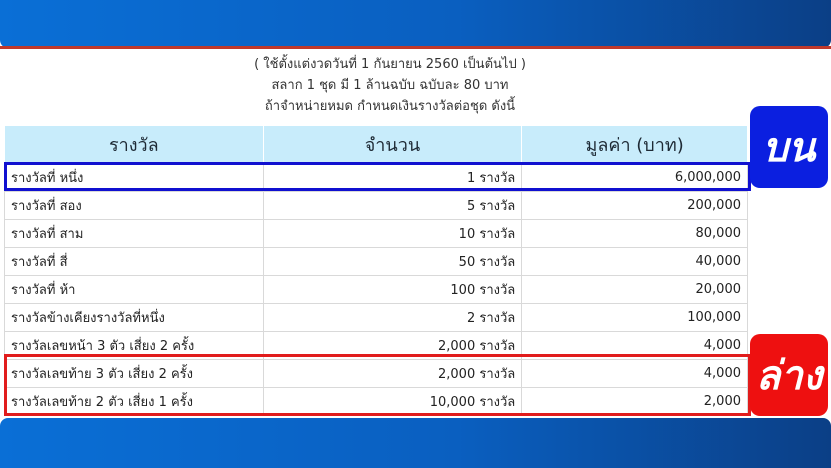 This screenshot has width=831, height=468. Describe the element at coordinates (634, 261) in the screenshot. I see `cell-value: 40,000` at that location.